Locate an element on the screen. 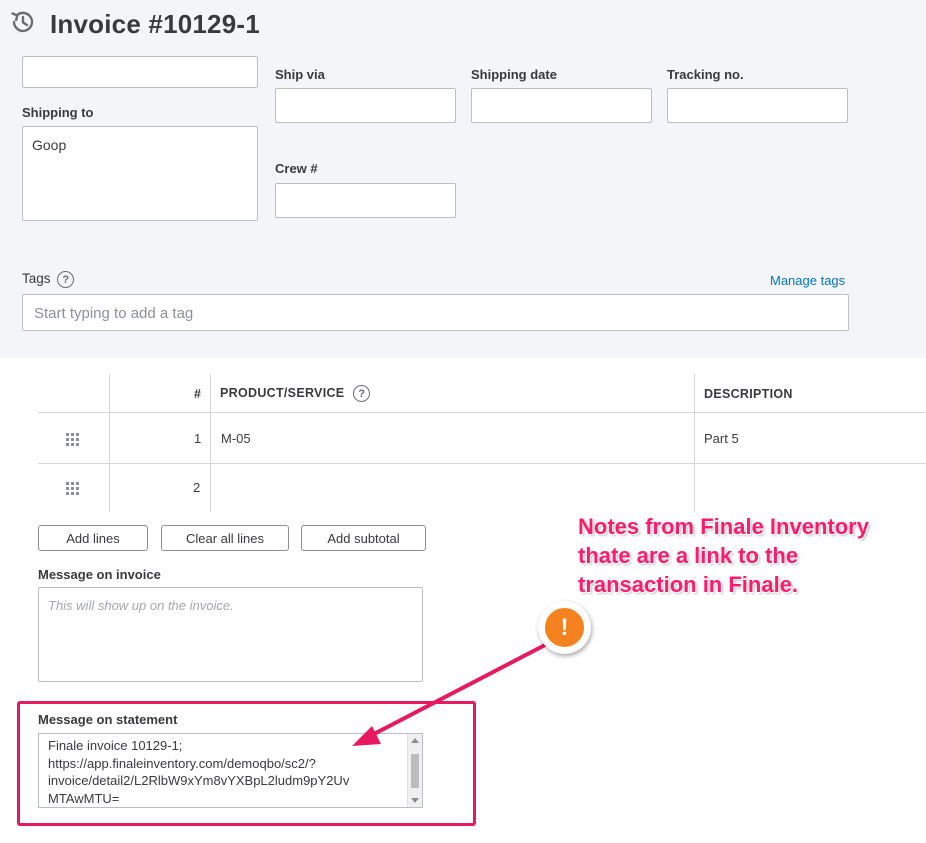 The width and height of the screenshot is (926, 843). clear-all-lines-button: Clear all lines is located at coordinates (225, 538).